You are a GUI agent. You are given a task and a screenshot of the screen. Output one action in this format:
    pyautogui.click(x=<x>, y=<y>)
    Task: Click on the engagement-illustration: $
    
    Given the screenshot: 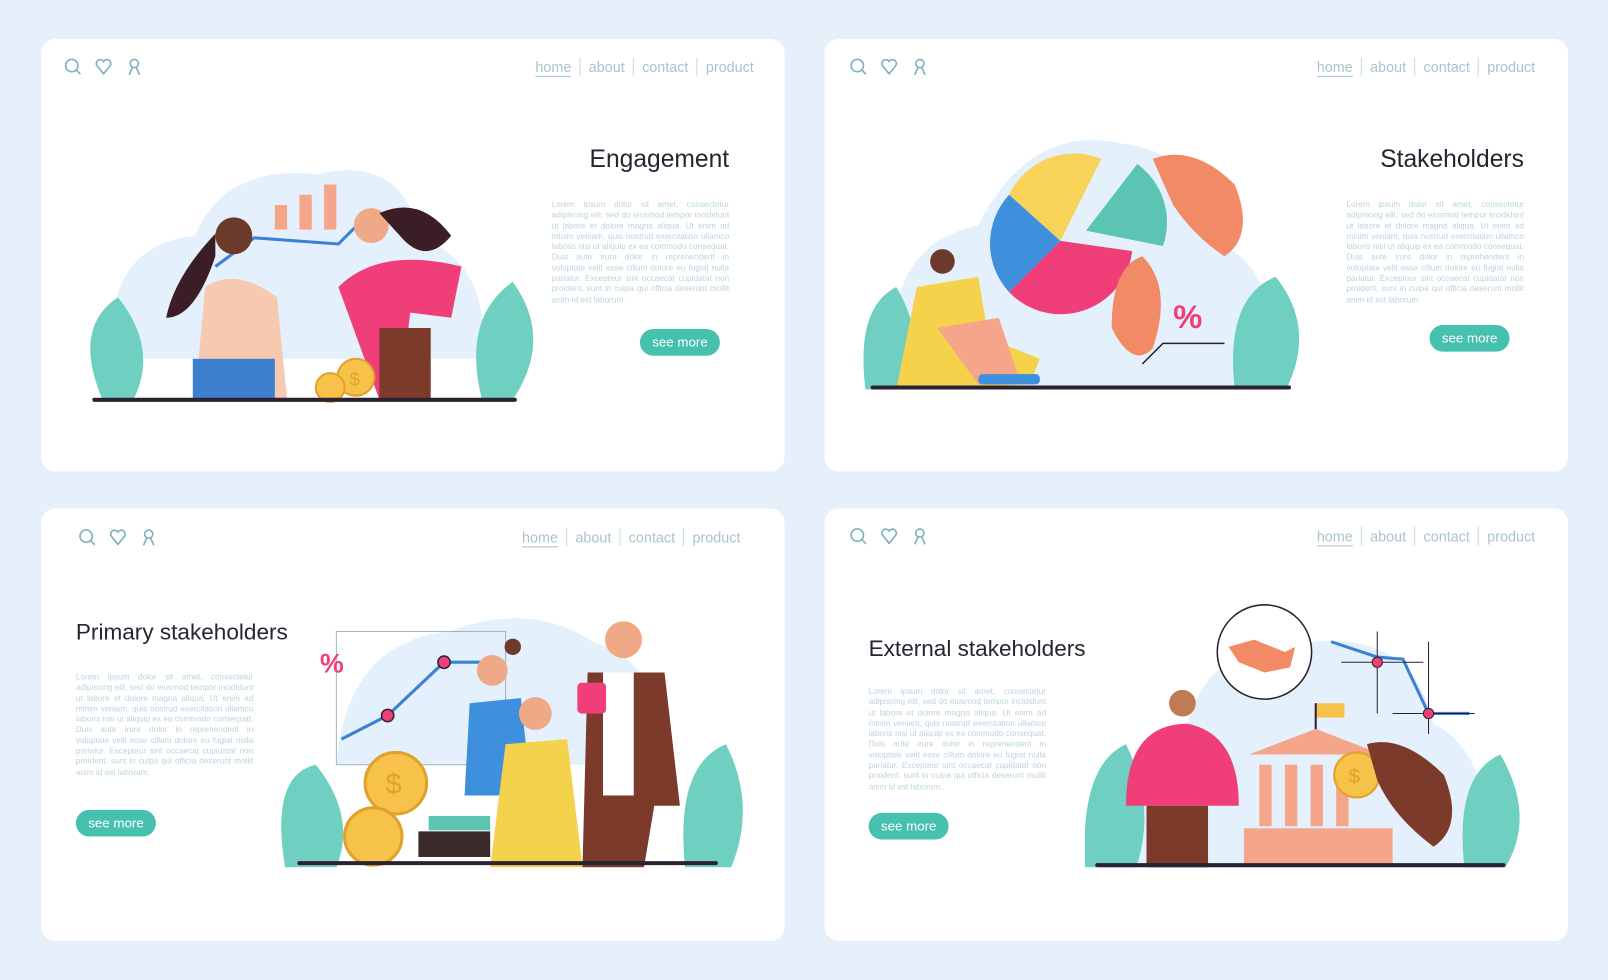 What is the action you would take?
    pyautogui.click(x=312, y=286)
    